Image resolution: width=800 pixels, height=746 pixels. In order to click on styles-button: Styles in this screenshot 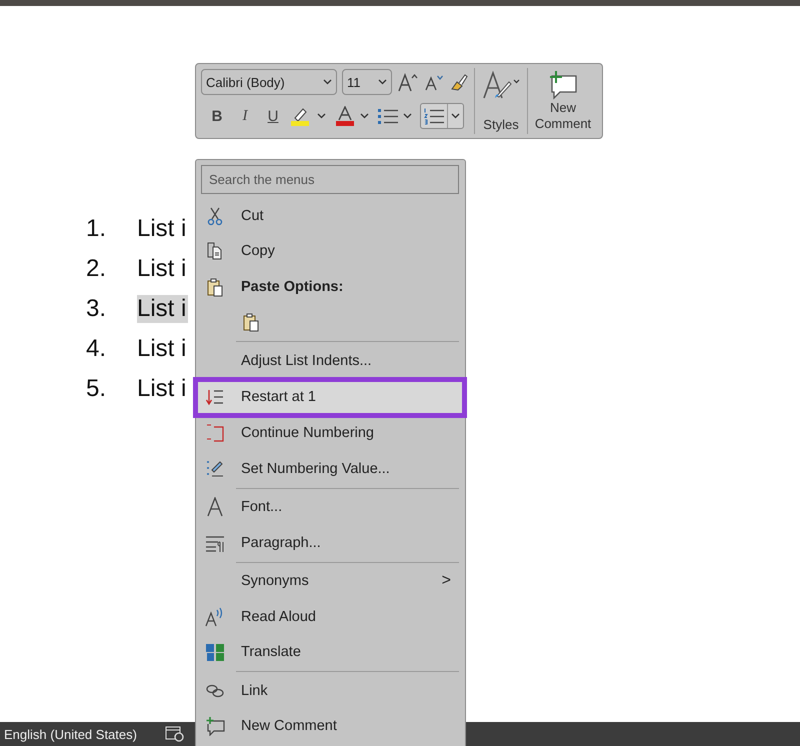, I will do `click(501, 101)`.